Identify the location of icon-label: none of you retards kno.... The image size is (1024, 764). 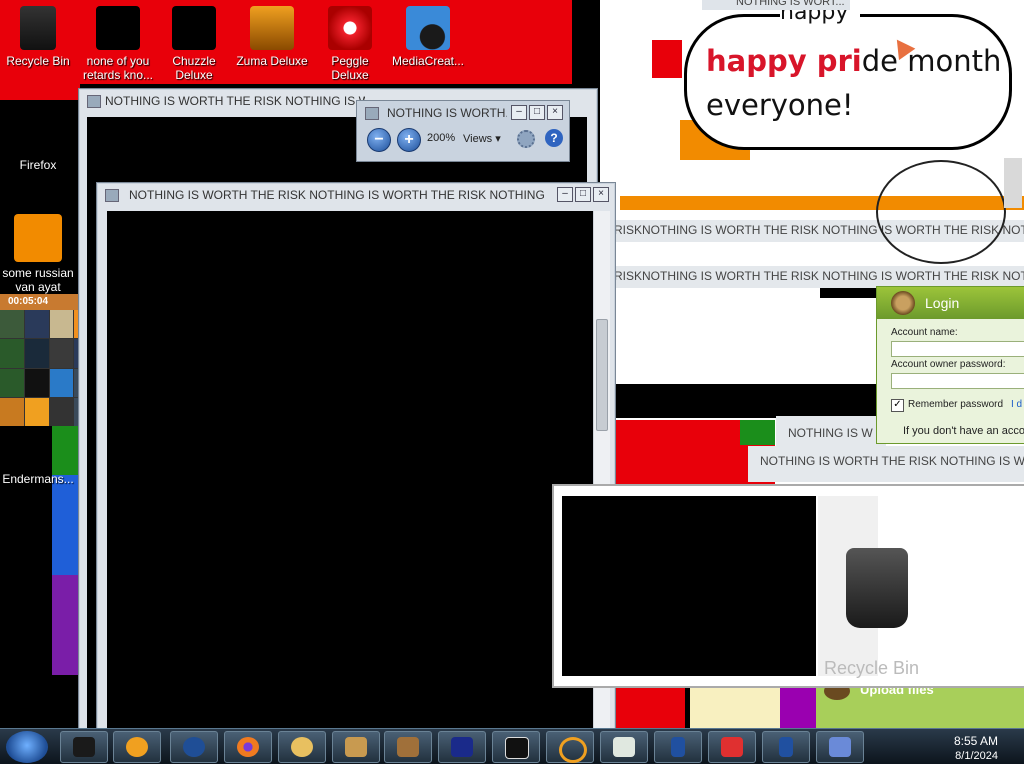
(118, 68).